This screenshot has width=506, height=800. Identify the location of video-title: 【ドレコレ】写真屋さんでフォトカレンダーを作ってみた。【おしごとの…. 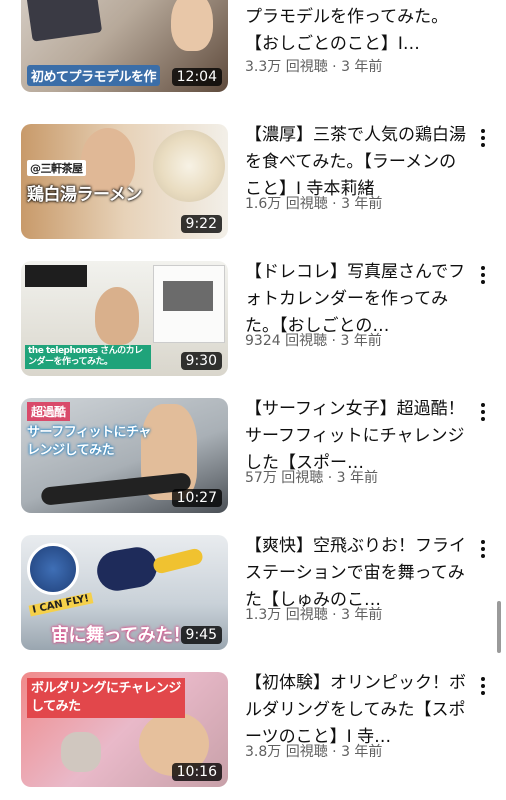
(359, 299).